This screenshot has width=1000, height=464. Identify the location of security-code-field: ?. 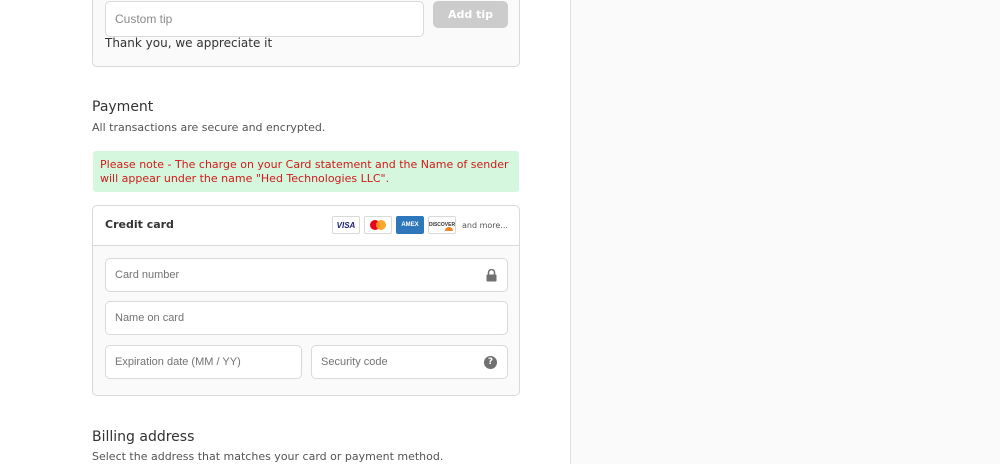
(409, 362).